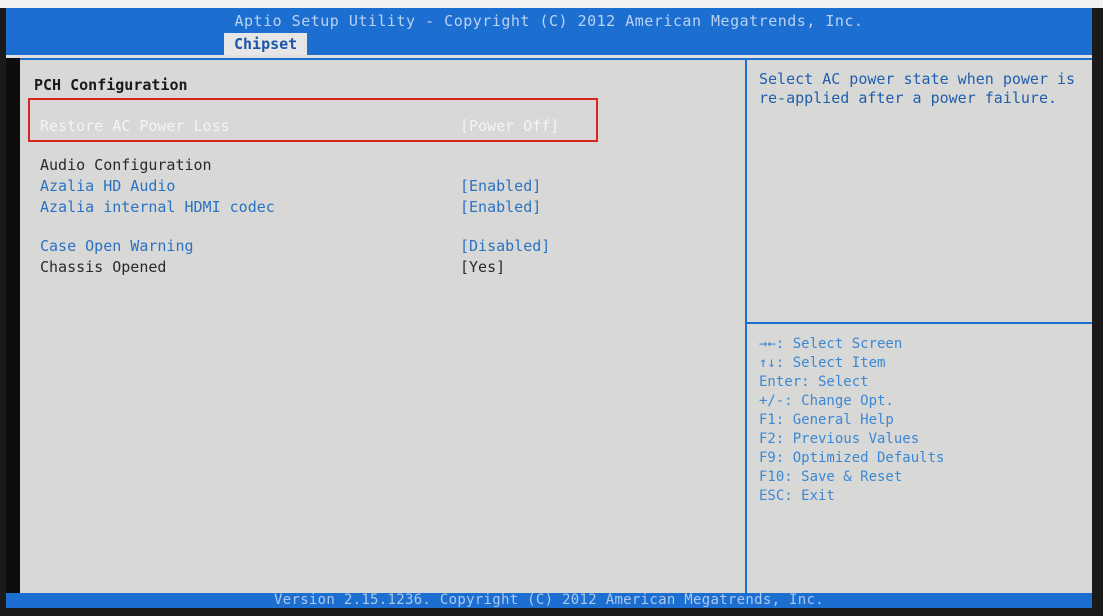  Describe the element at coordinates (126, 165) in the screenshot. I see `audio-configuration-title: Audio Configuration` at that location.